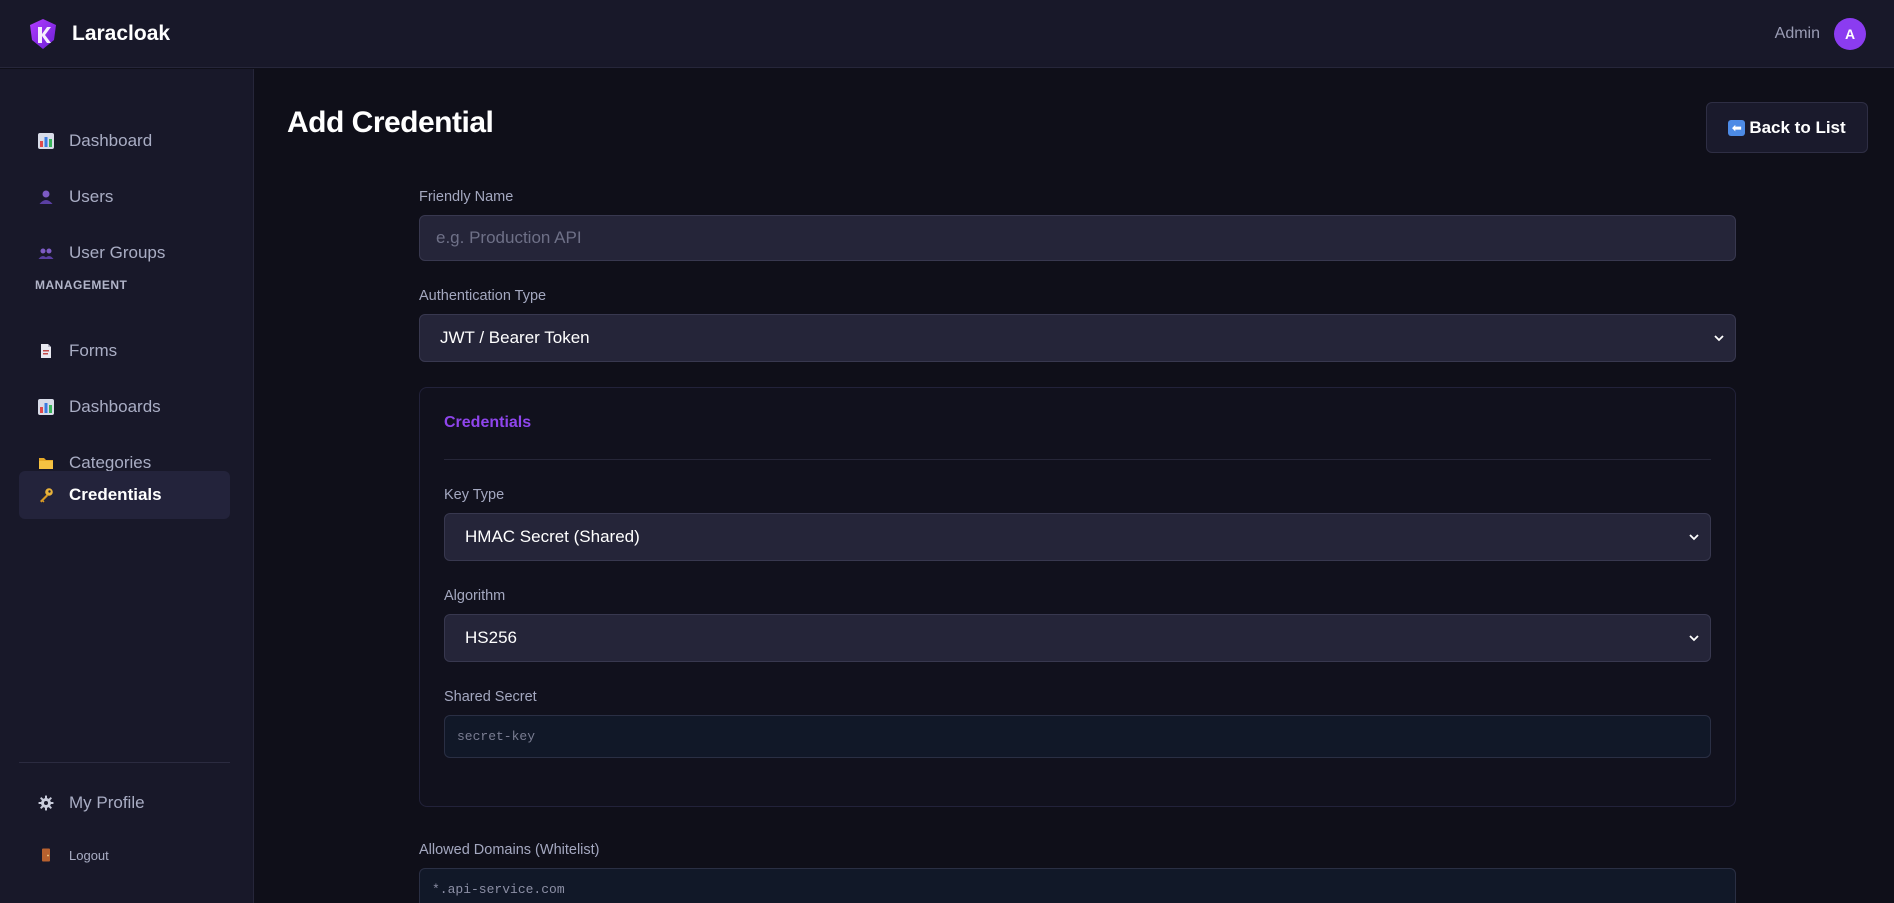  Describe the element at coordinates (46, 351) in the screenshot. I see `document-icon` at that location.